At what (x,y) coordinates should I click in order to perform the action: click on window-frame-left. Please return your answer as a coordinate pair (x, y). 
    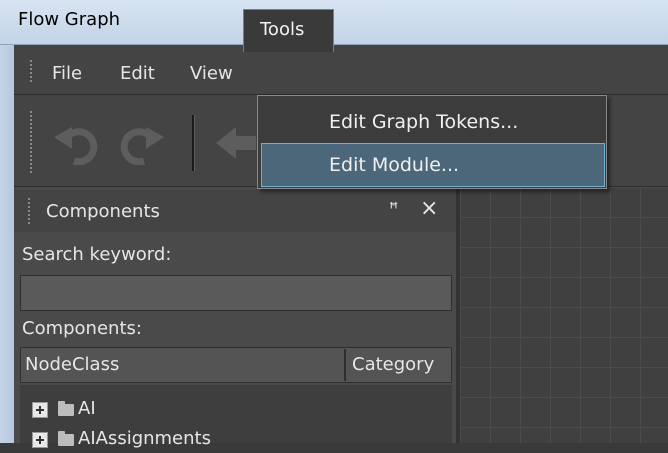
    Looking at the image, I should click on (7, 244).